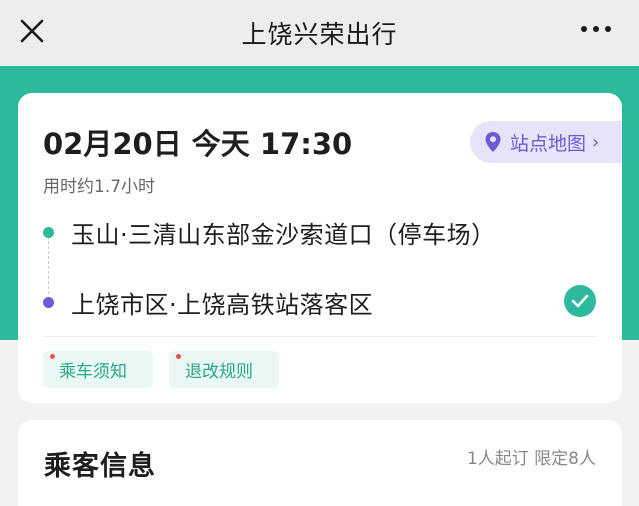 The image size is (639, 506). What do you see at coordinates (219, 372) in the screenshot?
I see `refund-rules-label: 退改规则` at bounding box center [219, 372].